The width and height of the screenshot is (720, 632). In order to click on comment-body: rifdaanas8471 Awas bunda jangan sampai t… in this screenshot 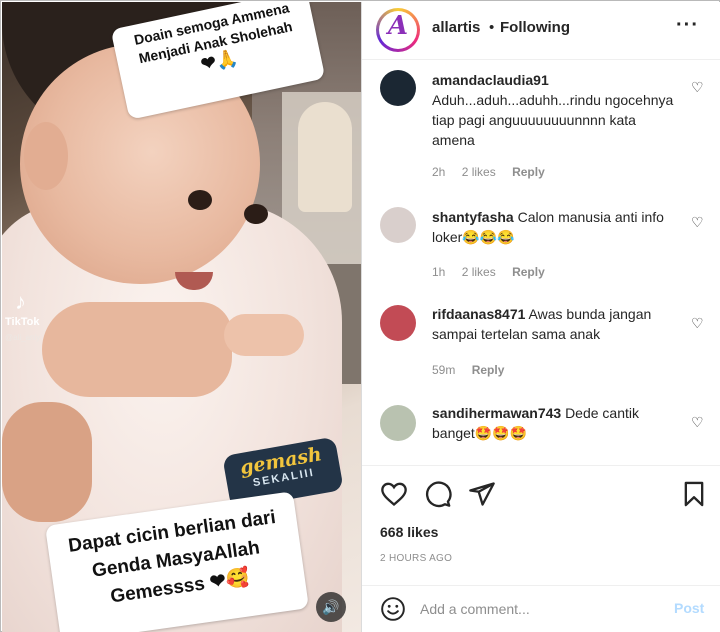, I will do `click(556, 324)`.